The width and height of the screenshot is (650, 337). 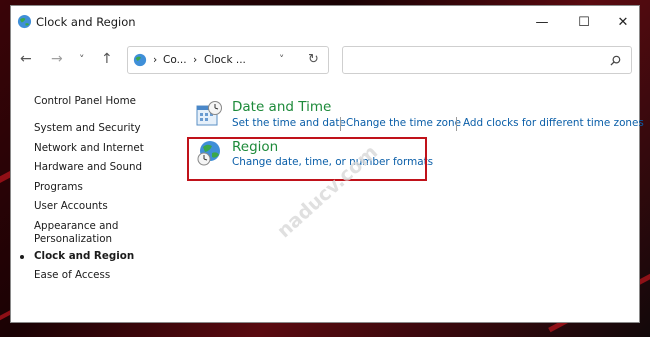 I want to click on sidebar-item-appearance: Appearance and, so click(x=76, y=226).